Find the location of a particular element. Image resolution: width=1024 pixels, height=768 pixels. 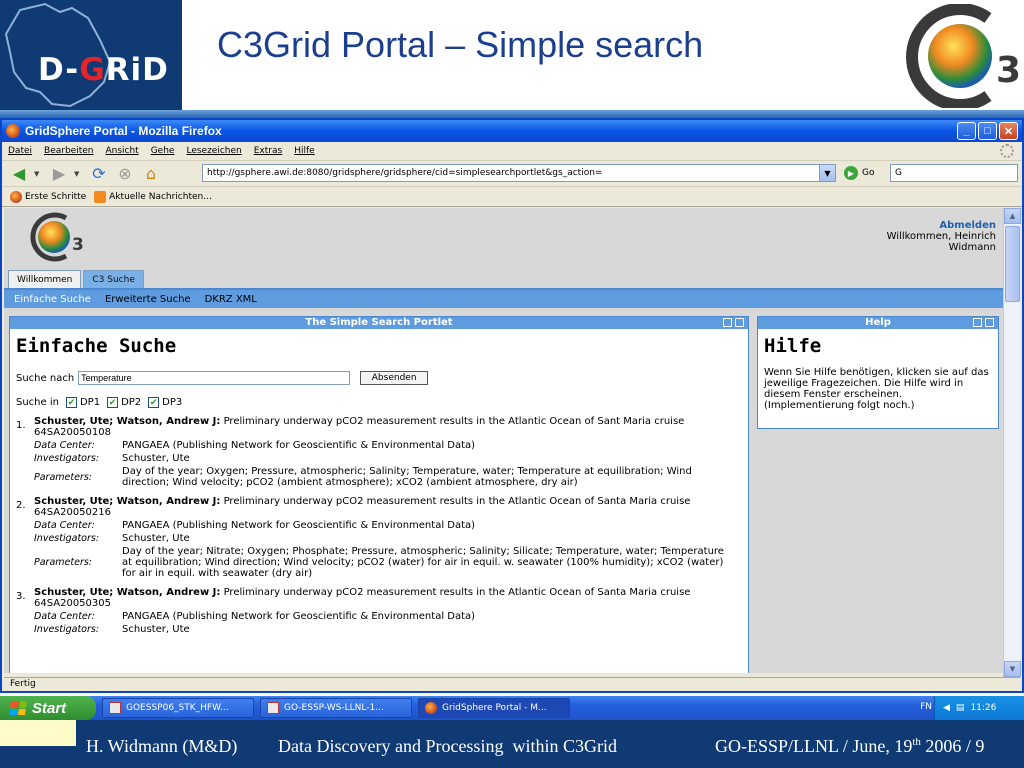

tray-arrow-icon: ◀ is located at coordinates (946, 708).